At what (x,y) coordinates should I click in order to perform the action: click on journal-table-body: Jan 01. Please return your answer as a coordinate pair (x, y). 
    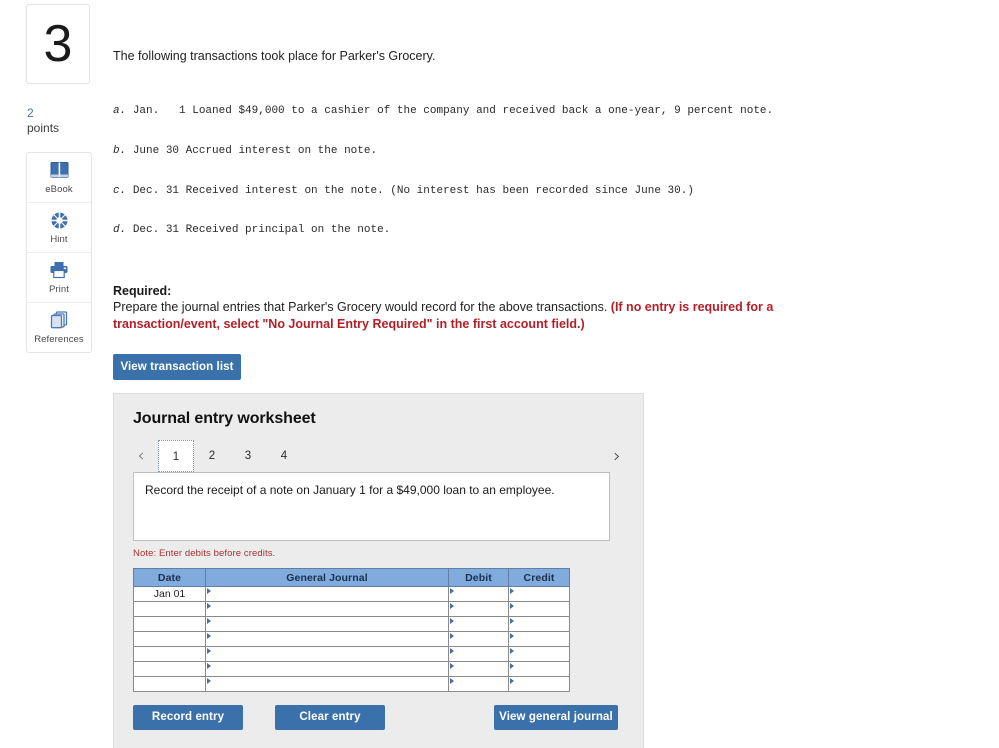
    Looking at the image, I should click on (351, 639).